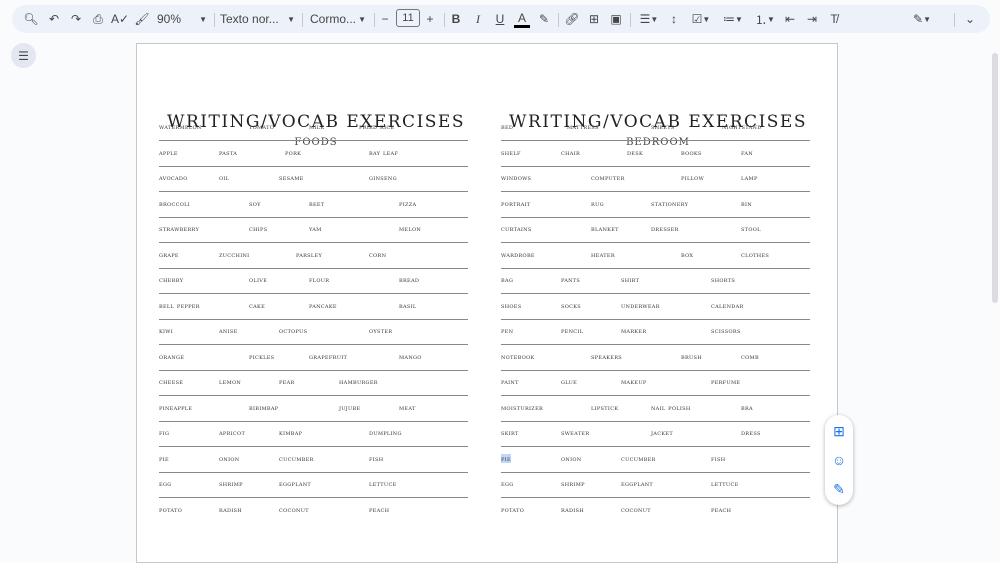 This screenshot has width=1000, height=563. Describe the element at coordinates (922, 19) in the screenshot. I see `editing-mode-icon: ✎ ▼` at that location.